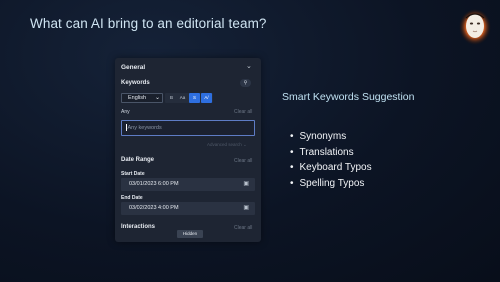 The width and height of the screenshot is (500, 282). I want to click on date-range-clear-all: Clear all, so click(243, 161).